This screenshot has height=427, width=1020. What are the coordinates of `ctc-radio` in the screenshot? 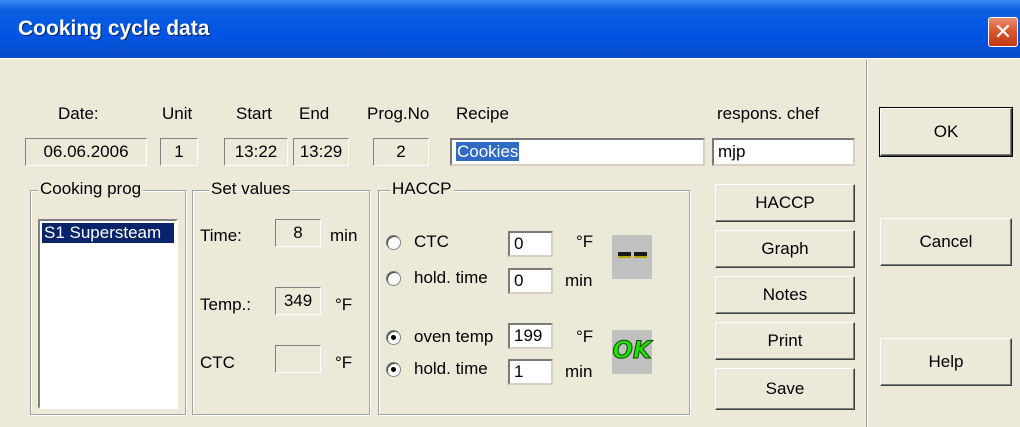 It's located at (393, 242).